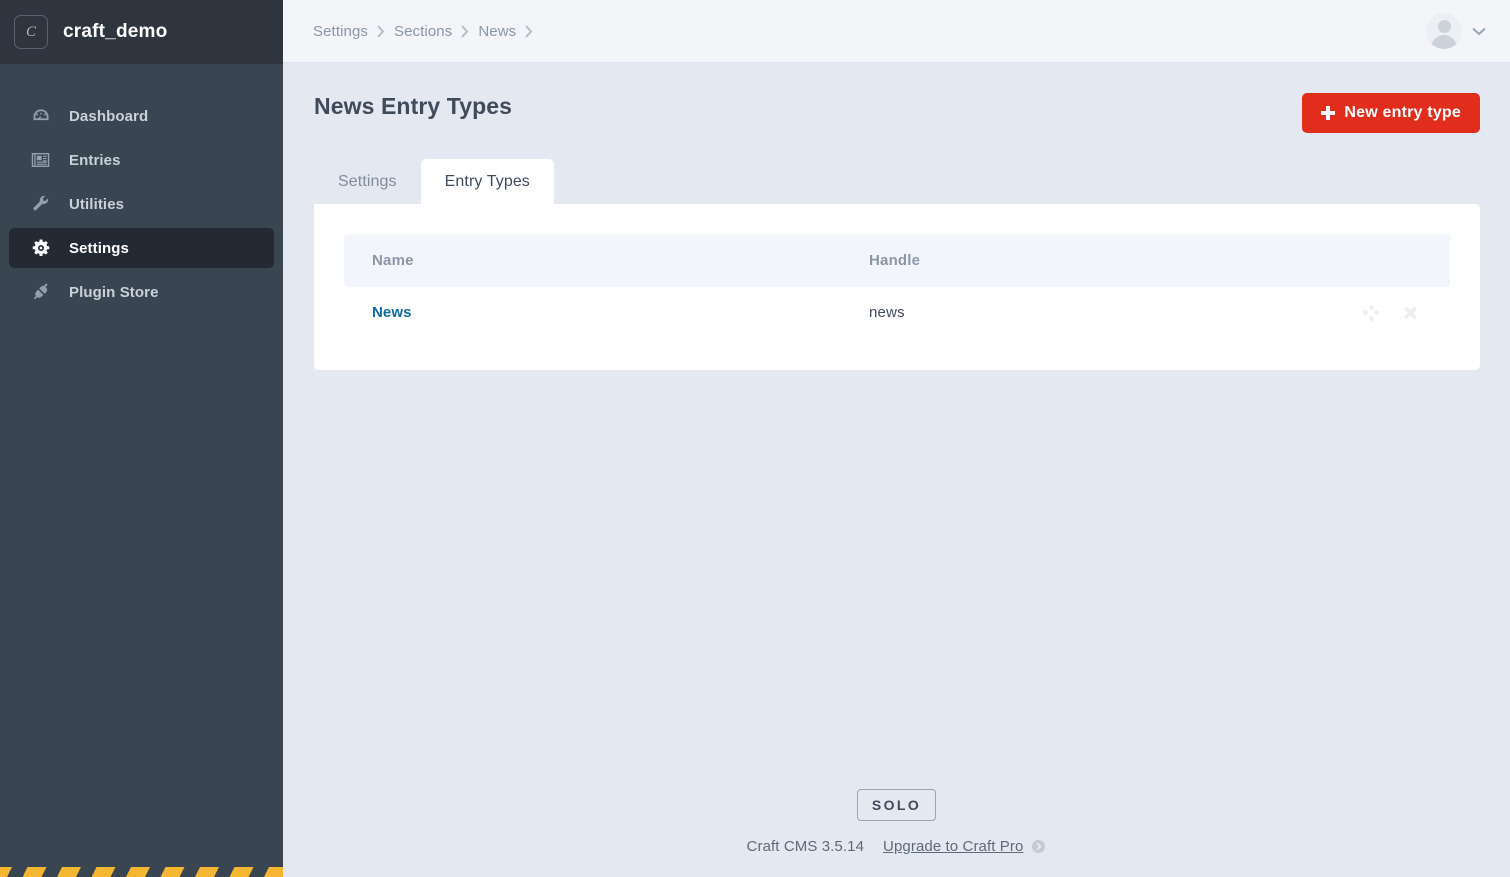 Image resolution: width=1510 pixels, height=877 pixels. I want to click on new-entry-type-button: New entry type, so click(1391, 113).